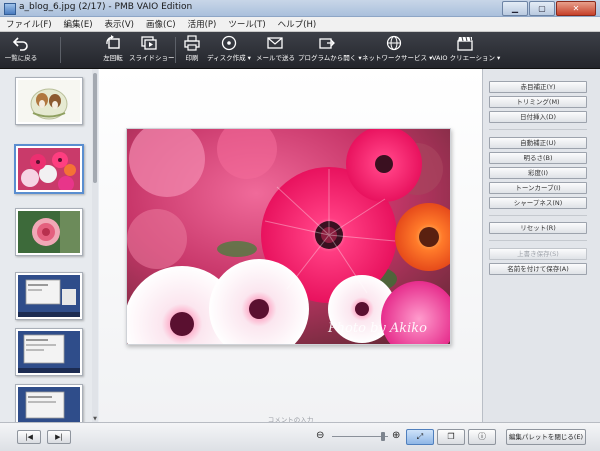  Describe the element at coordinates (538, 173) in the screenshot. I see `saturation-button: 彩度(I)` at that location.